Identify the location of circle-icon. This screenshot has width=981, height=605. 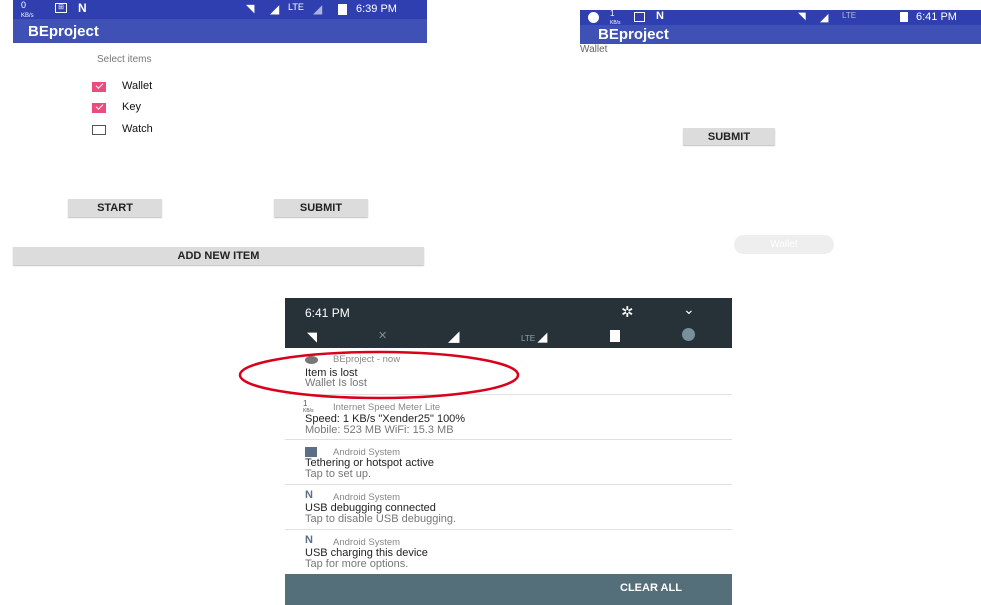
(593, 17).